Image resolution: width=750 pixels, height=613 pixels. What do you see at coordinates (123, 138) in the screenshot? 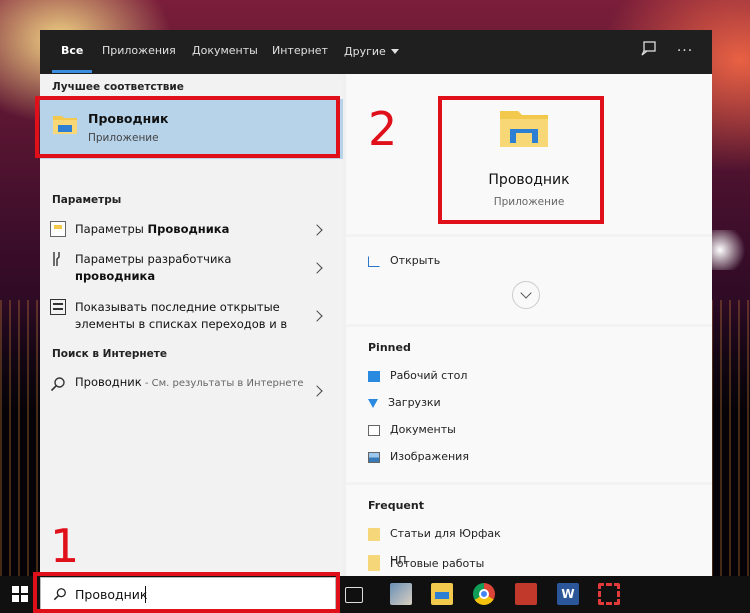
I see `best-match-subtitle: Приложение` at bounding box center [123, 138].